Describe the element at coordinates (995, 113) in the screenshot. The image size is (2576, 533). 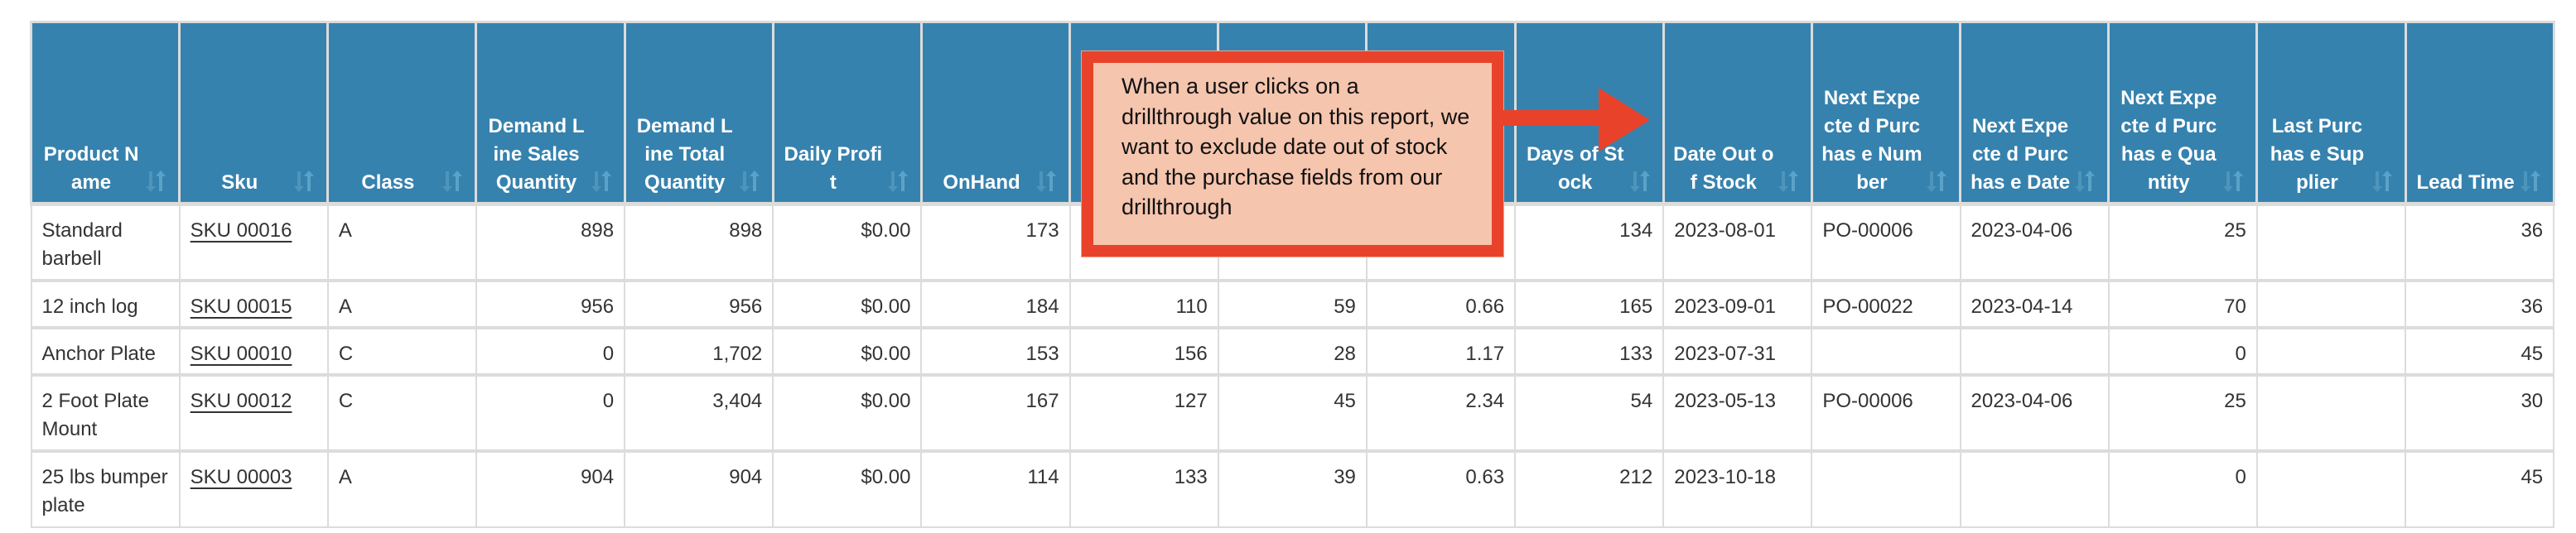
I see `column-header-onhand: OnHand` at that location.